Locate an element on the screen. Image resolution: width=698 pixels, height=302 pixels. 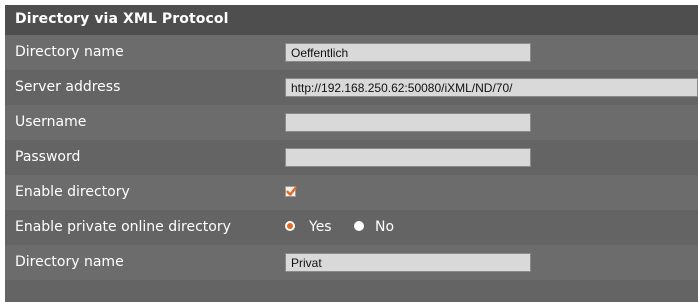
row-directory-name-2: Directory name is located at coordinates (351, 262).